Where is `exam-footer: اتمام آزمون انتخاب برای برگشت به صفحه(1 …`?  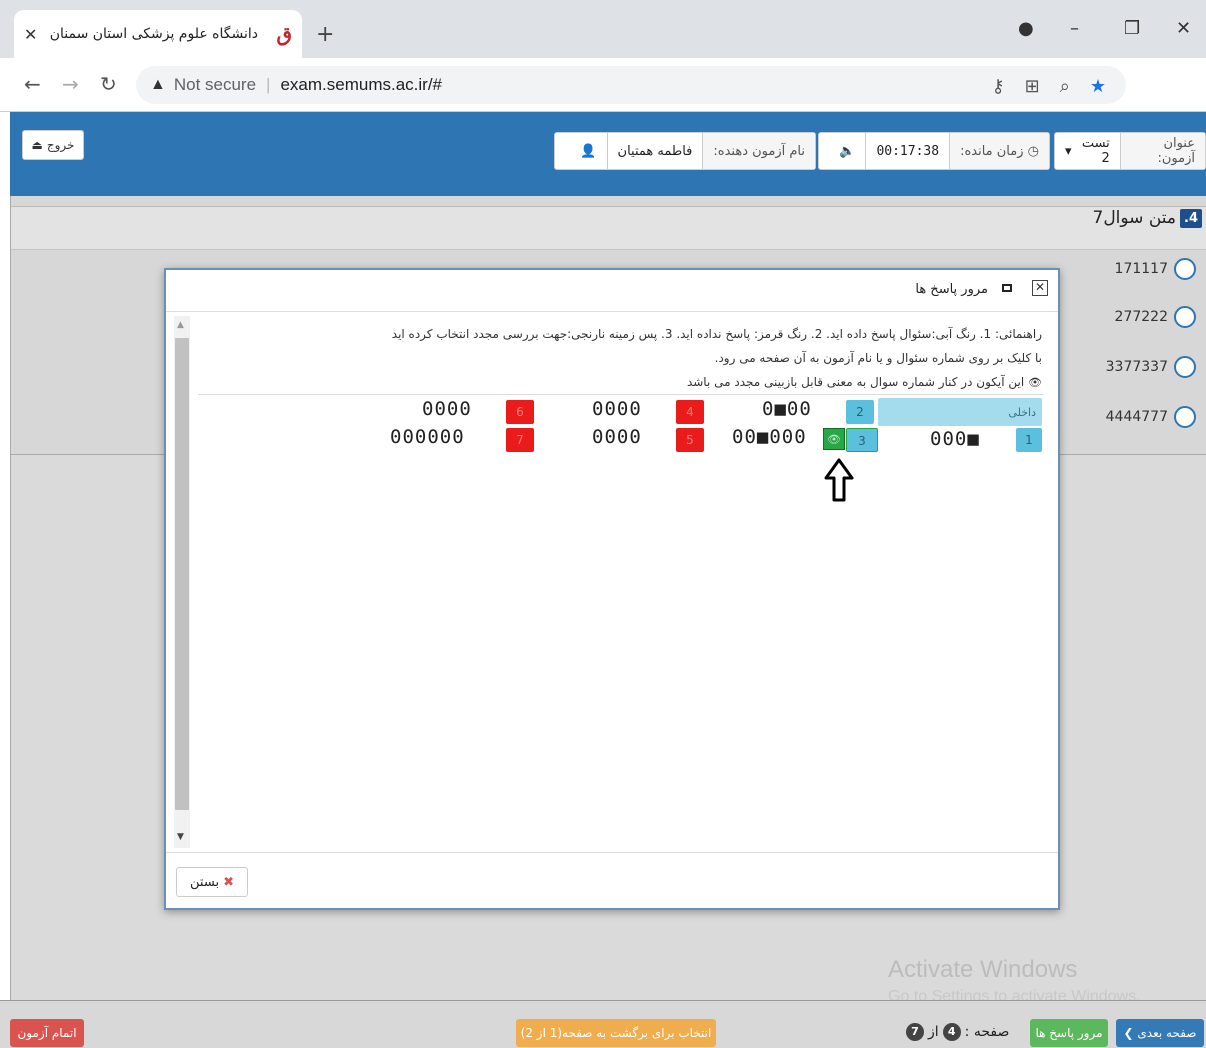 exam-footer: اتمام آزمون انتخاب برای برگشت به صفحه(1 … is located at coordinates (603, 1024).